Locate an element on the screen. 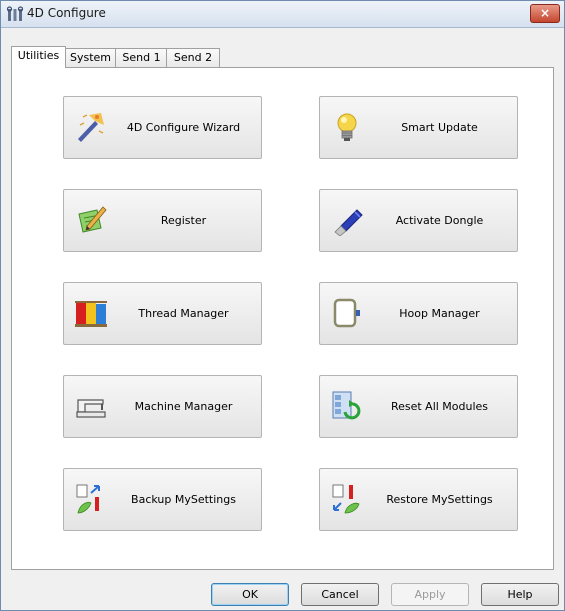 The image size is (565, 611). close-button: × is located at coordinates (545, 13).